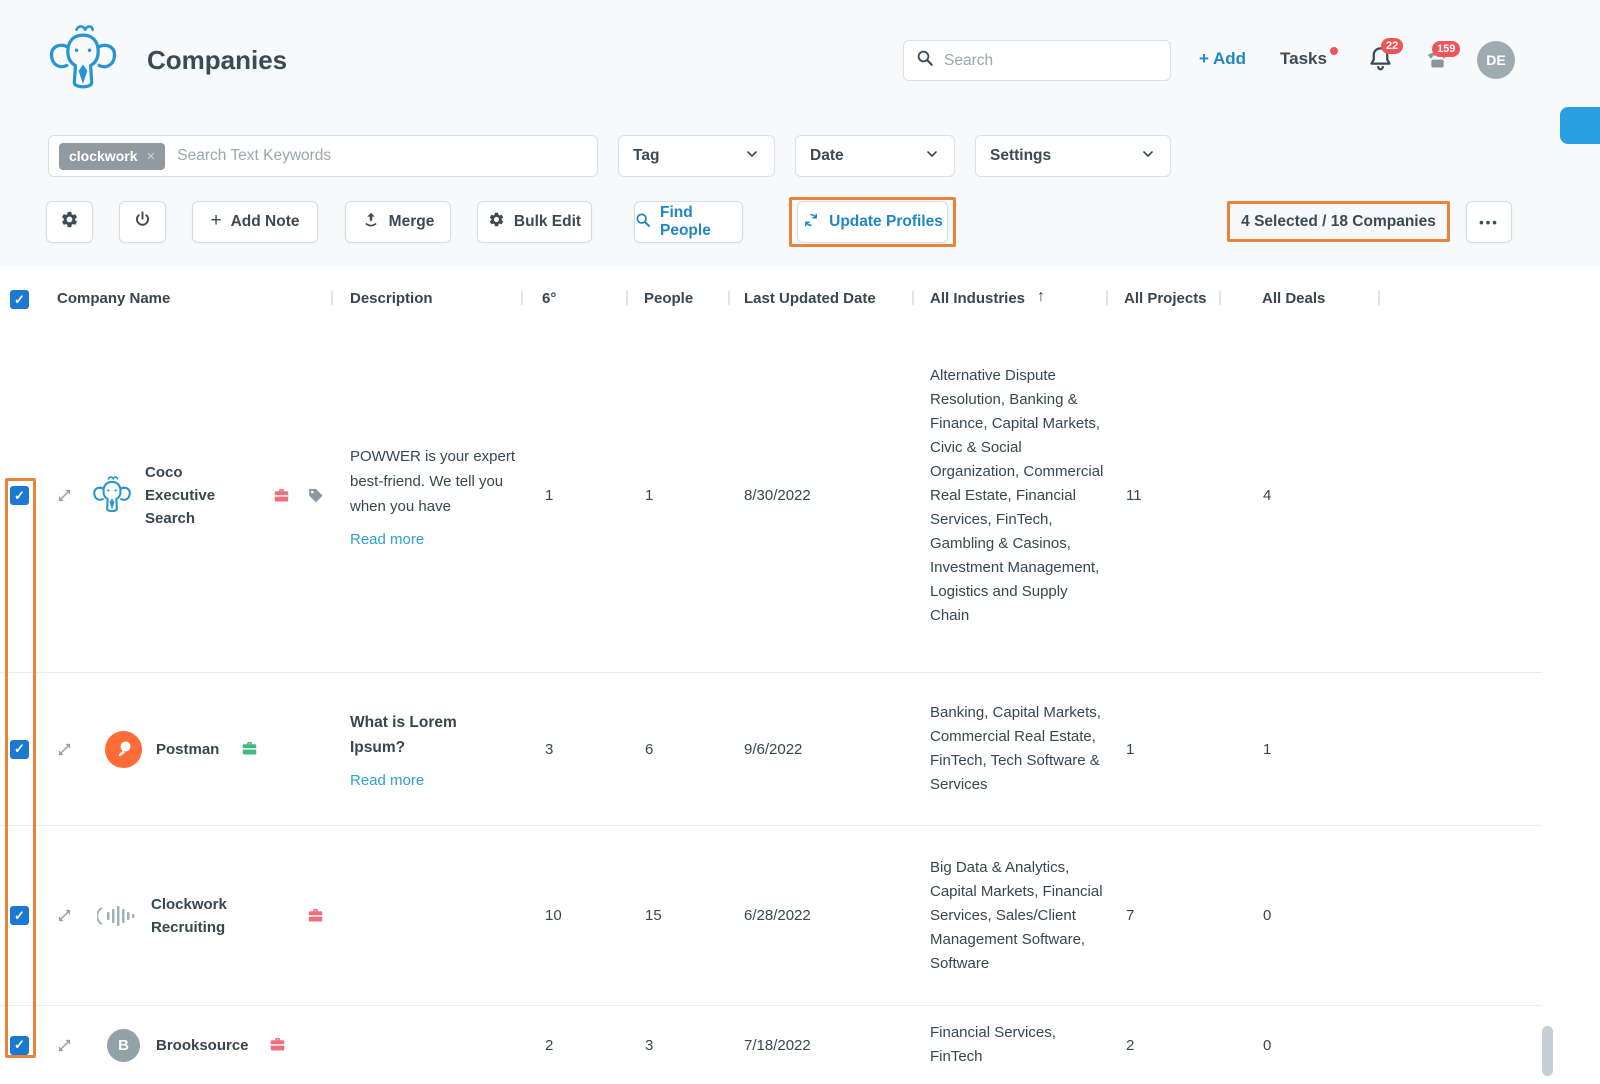  I want to click on find-people-label: Find People, so click(685, 221).